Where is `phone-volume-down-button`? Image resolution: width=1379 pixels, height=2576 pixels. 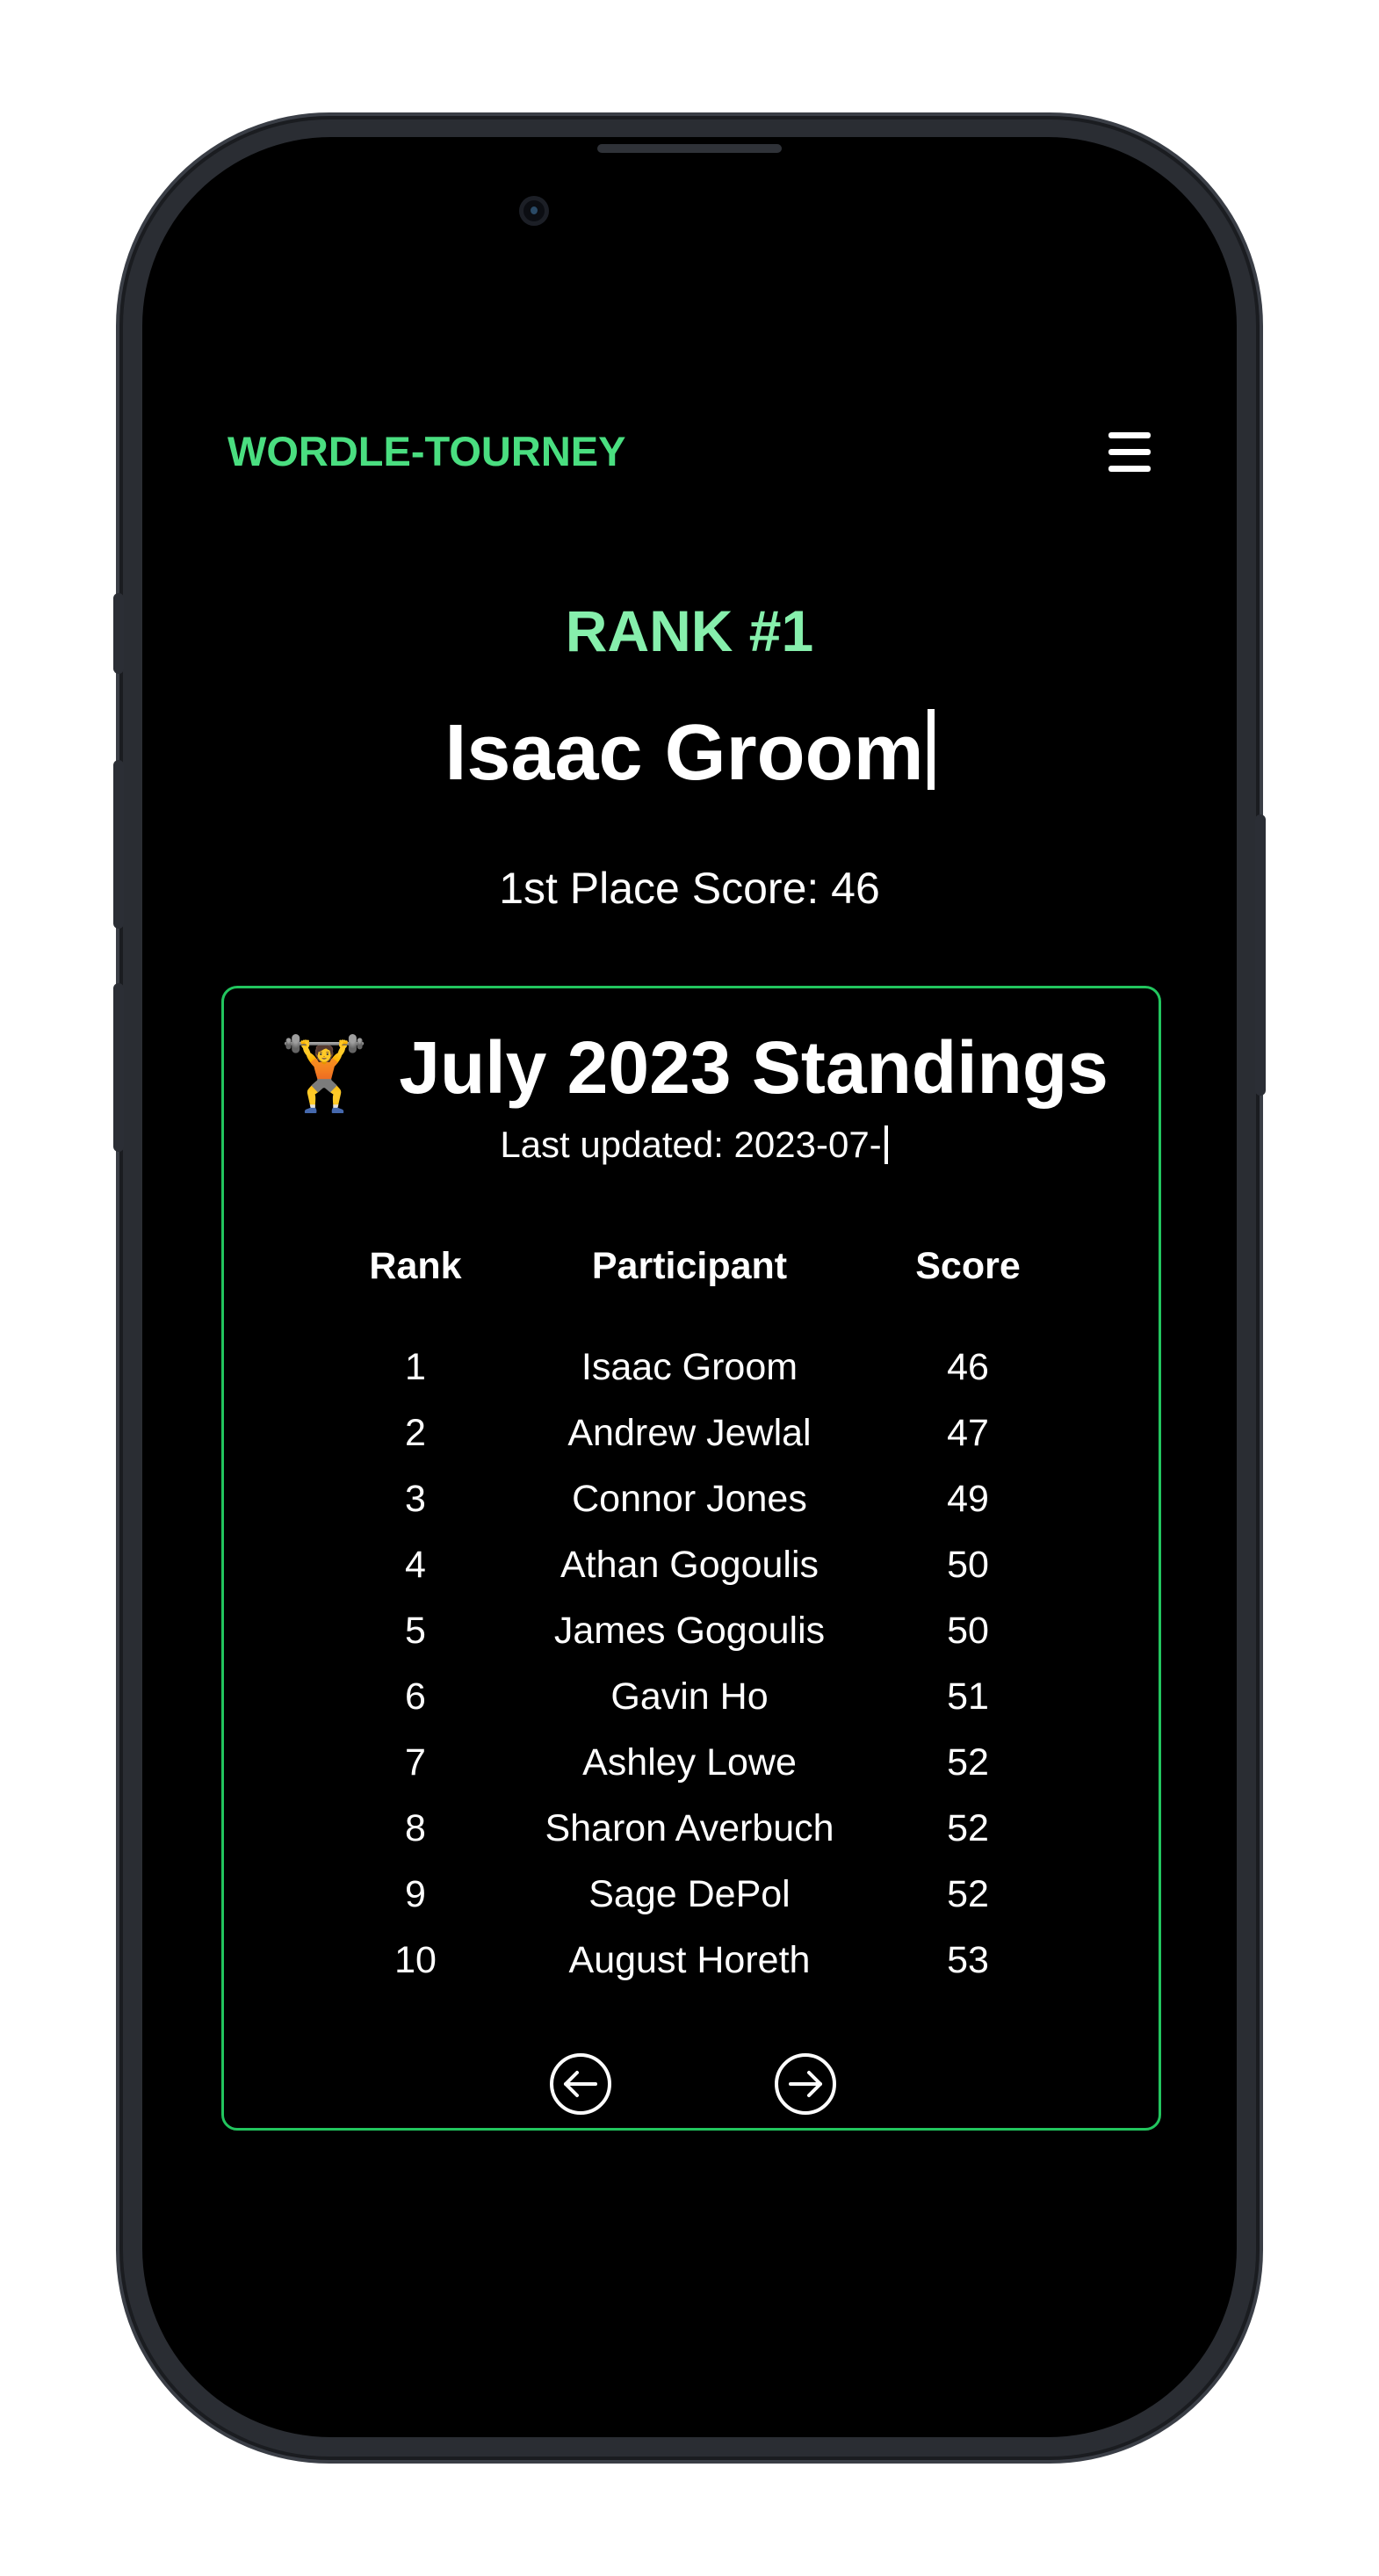
phone-volume-down-button is located at coordinates (118, 1067).